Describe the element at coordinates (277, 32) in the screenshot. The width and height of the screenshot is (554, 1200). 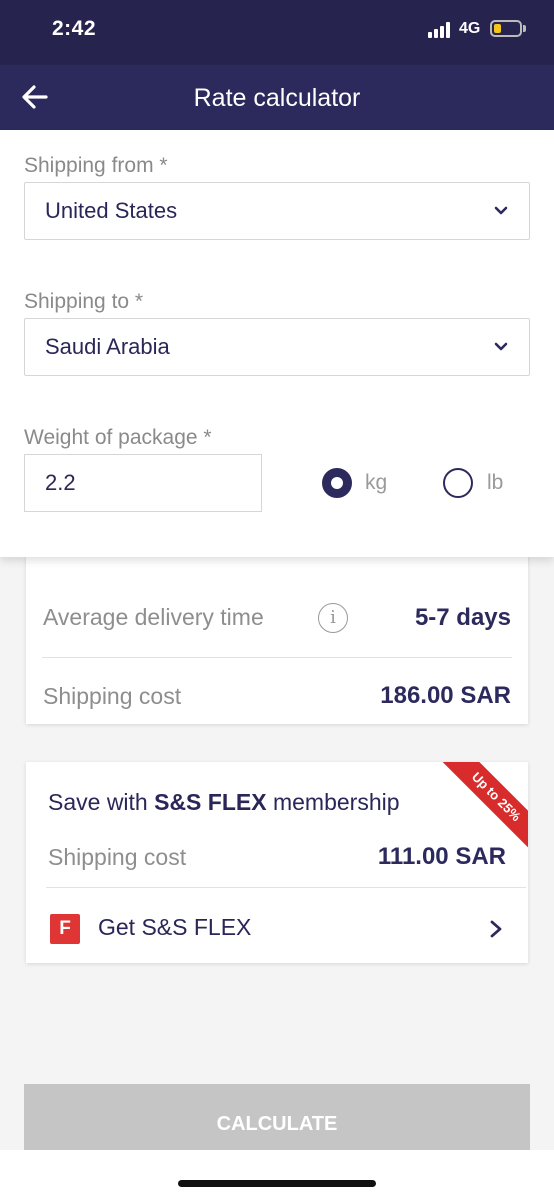
I see `status-bar: 2:42 4G` at that location.